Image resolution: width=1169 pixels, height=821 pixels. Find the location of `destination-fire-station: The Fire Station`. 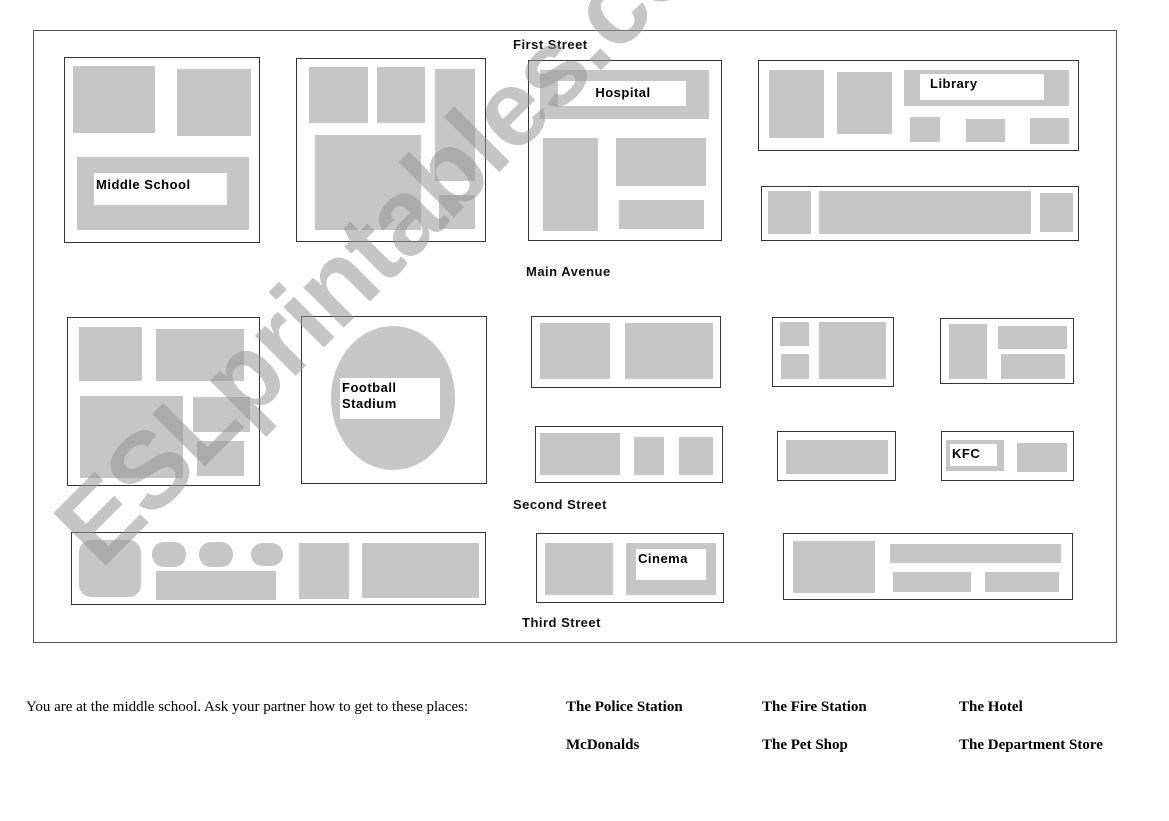

destination-fire-station: The Fire Station is located at coordinates (814, 707).